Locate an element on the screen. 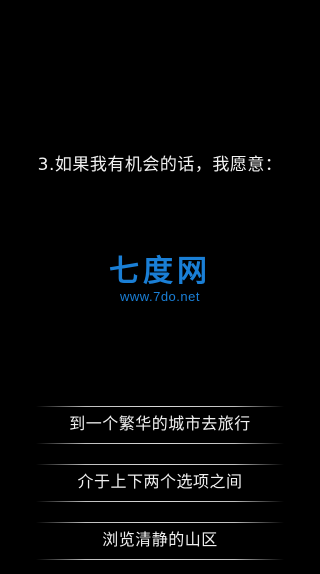  watermark: 七度网 www.7do.net is located at coordinates (160, 280).